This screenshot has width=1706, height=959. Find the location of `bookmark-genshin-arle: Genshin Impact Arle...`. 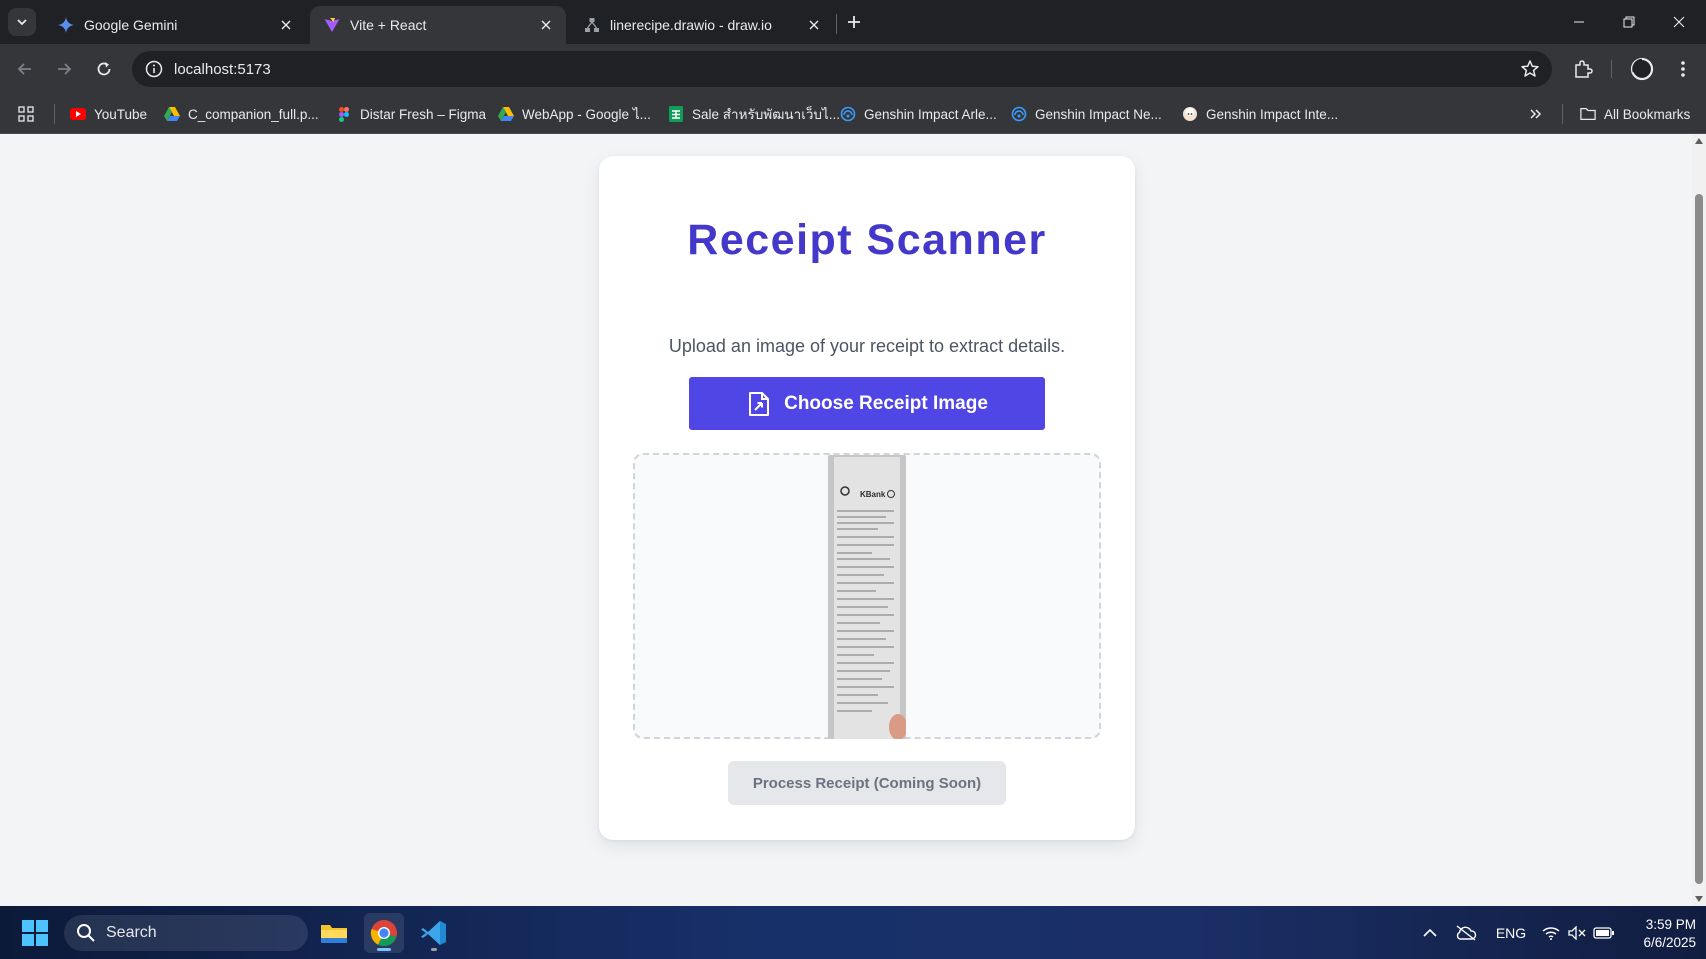

bookmark-genshin-arle: Genshin Impact Arle... is located at coordinates (918, 114).